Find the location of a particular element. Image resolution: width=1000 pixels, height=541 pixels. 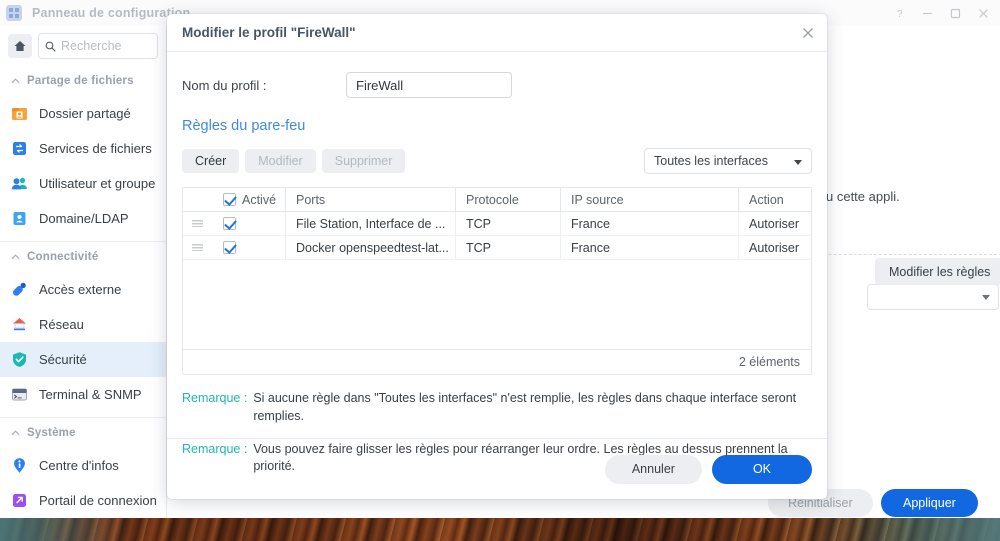

app-logo-icon is located at coordinates (14, 13).